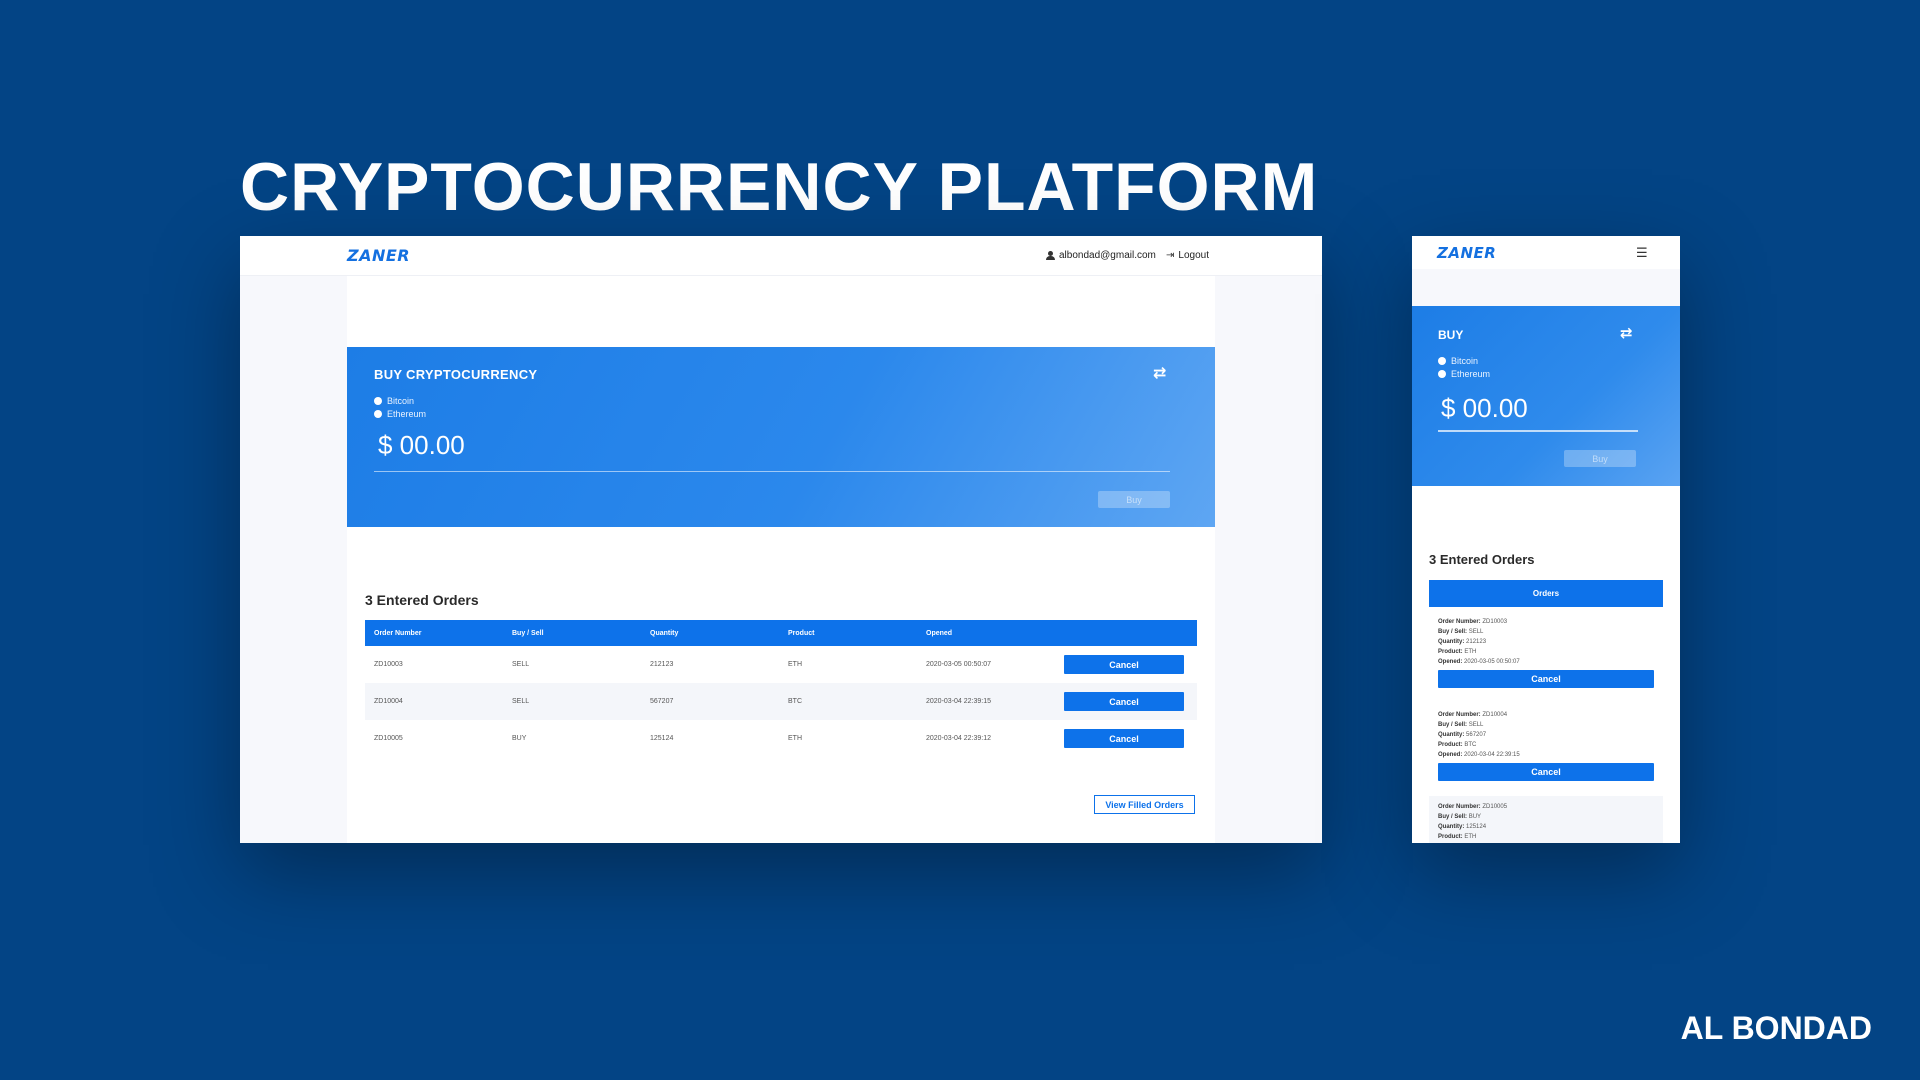 The height and width of the screenshot is (1080, 1920). What do you see at coordinates (1546, 593) in the screenshot?
I see `orders-header-bar: Orders` at bounding box center [1546, 593].